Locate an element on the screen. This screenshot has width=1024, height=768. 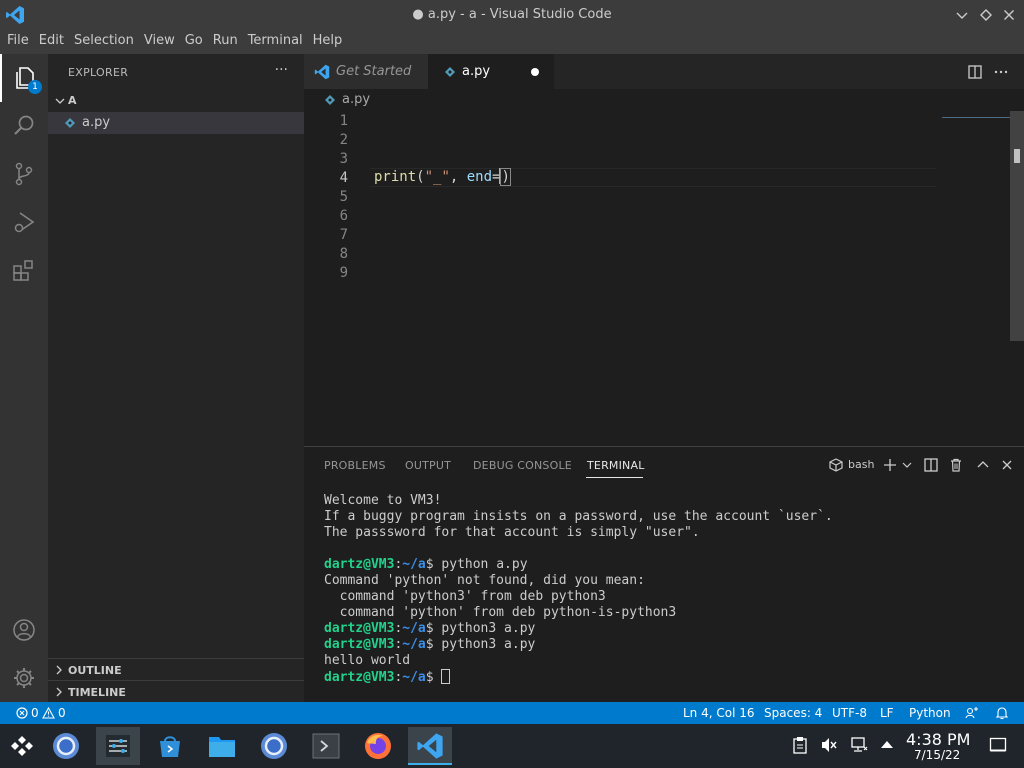
clipboard-icon is located at coordinates (800, 745).